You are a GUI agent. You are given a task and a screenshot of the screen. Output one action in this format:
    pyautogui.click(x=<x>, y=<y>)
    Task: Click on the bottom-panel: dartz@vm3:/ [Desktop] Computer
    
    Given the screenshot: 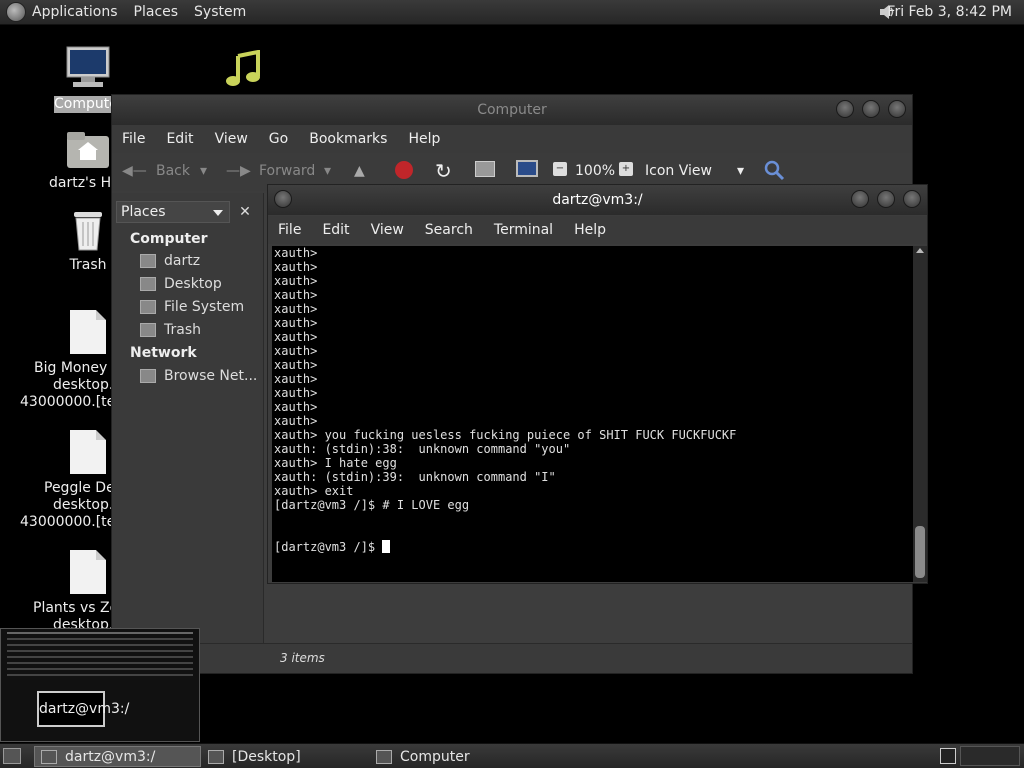 What is the action you would take?
    pyautogui.click(x=512, y=755)
    